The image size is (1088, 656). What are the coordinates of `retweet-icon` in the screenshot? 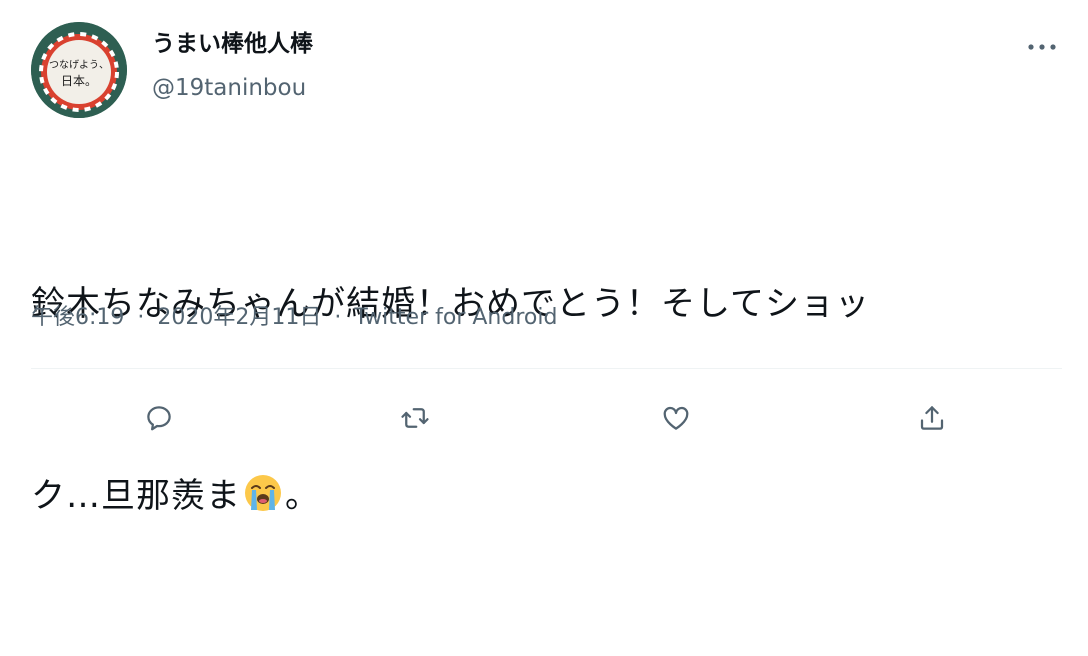 It's located at (415, 418).